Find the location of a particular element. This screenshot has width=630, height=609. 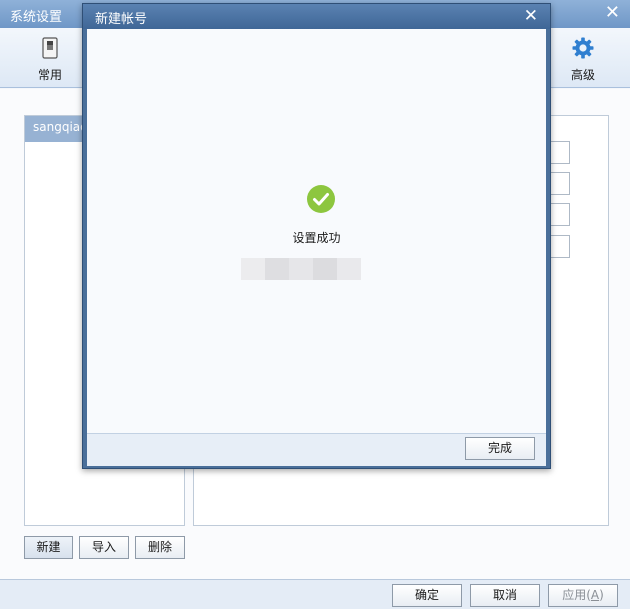

success-message: 设置成功 is located at coordinates (316, 238).